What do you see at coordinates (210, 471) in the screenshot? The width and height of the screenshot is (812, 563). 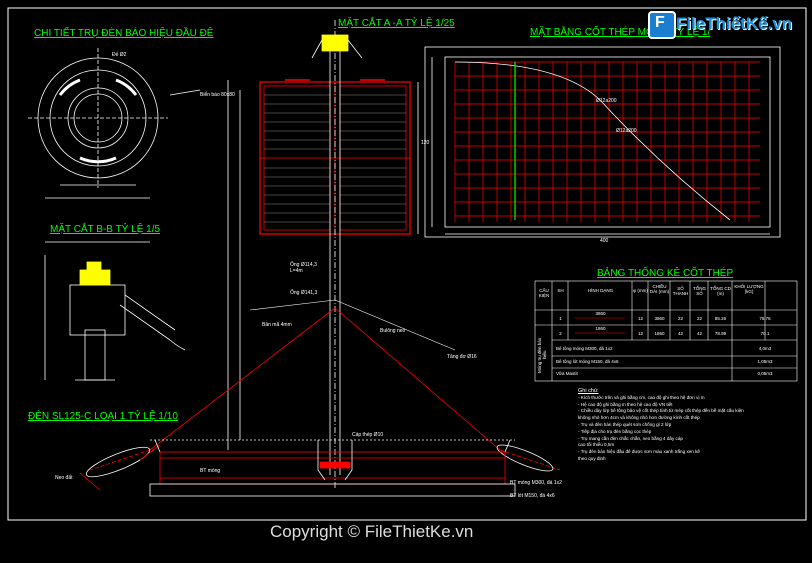 I see `concrete-note: BT móng` at bounding box center [210, 471].